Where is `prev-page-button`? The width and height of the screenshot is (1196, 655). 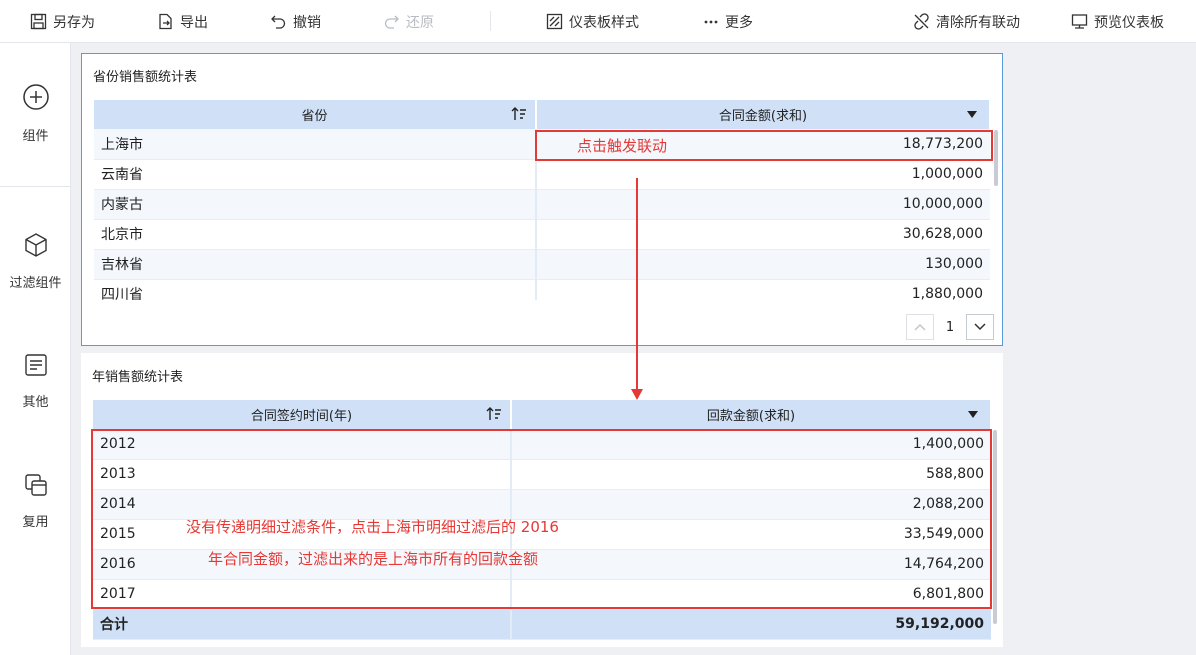
prev-page-button is located at coordinates (920, 327).